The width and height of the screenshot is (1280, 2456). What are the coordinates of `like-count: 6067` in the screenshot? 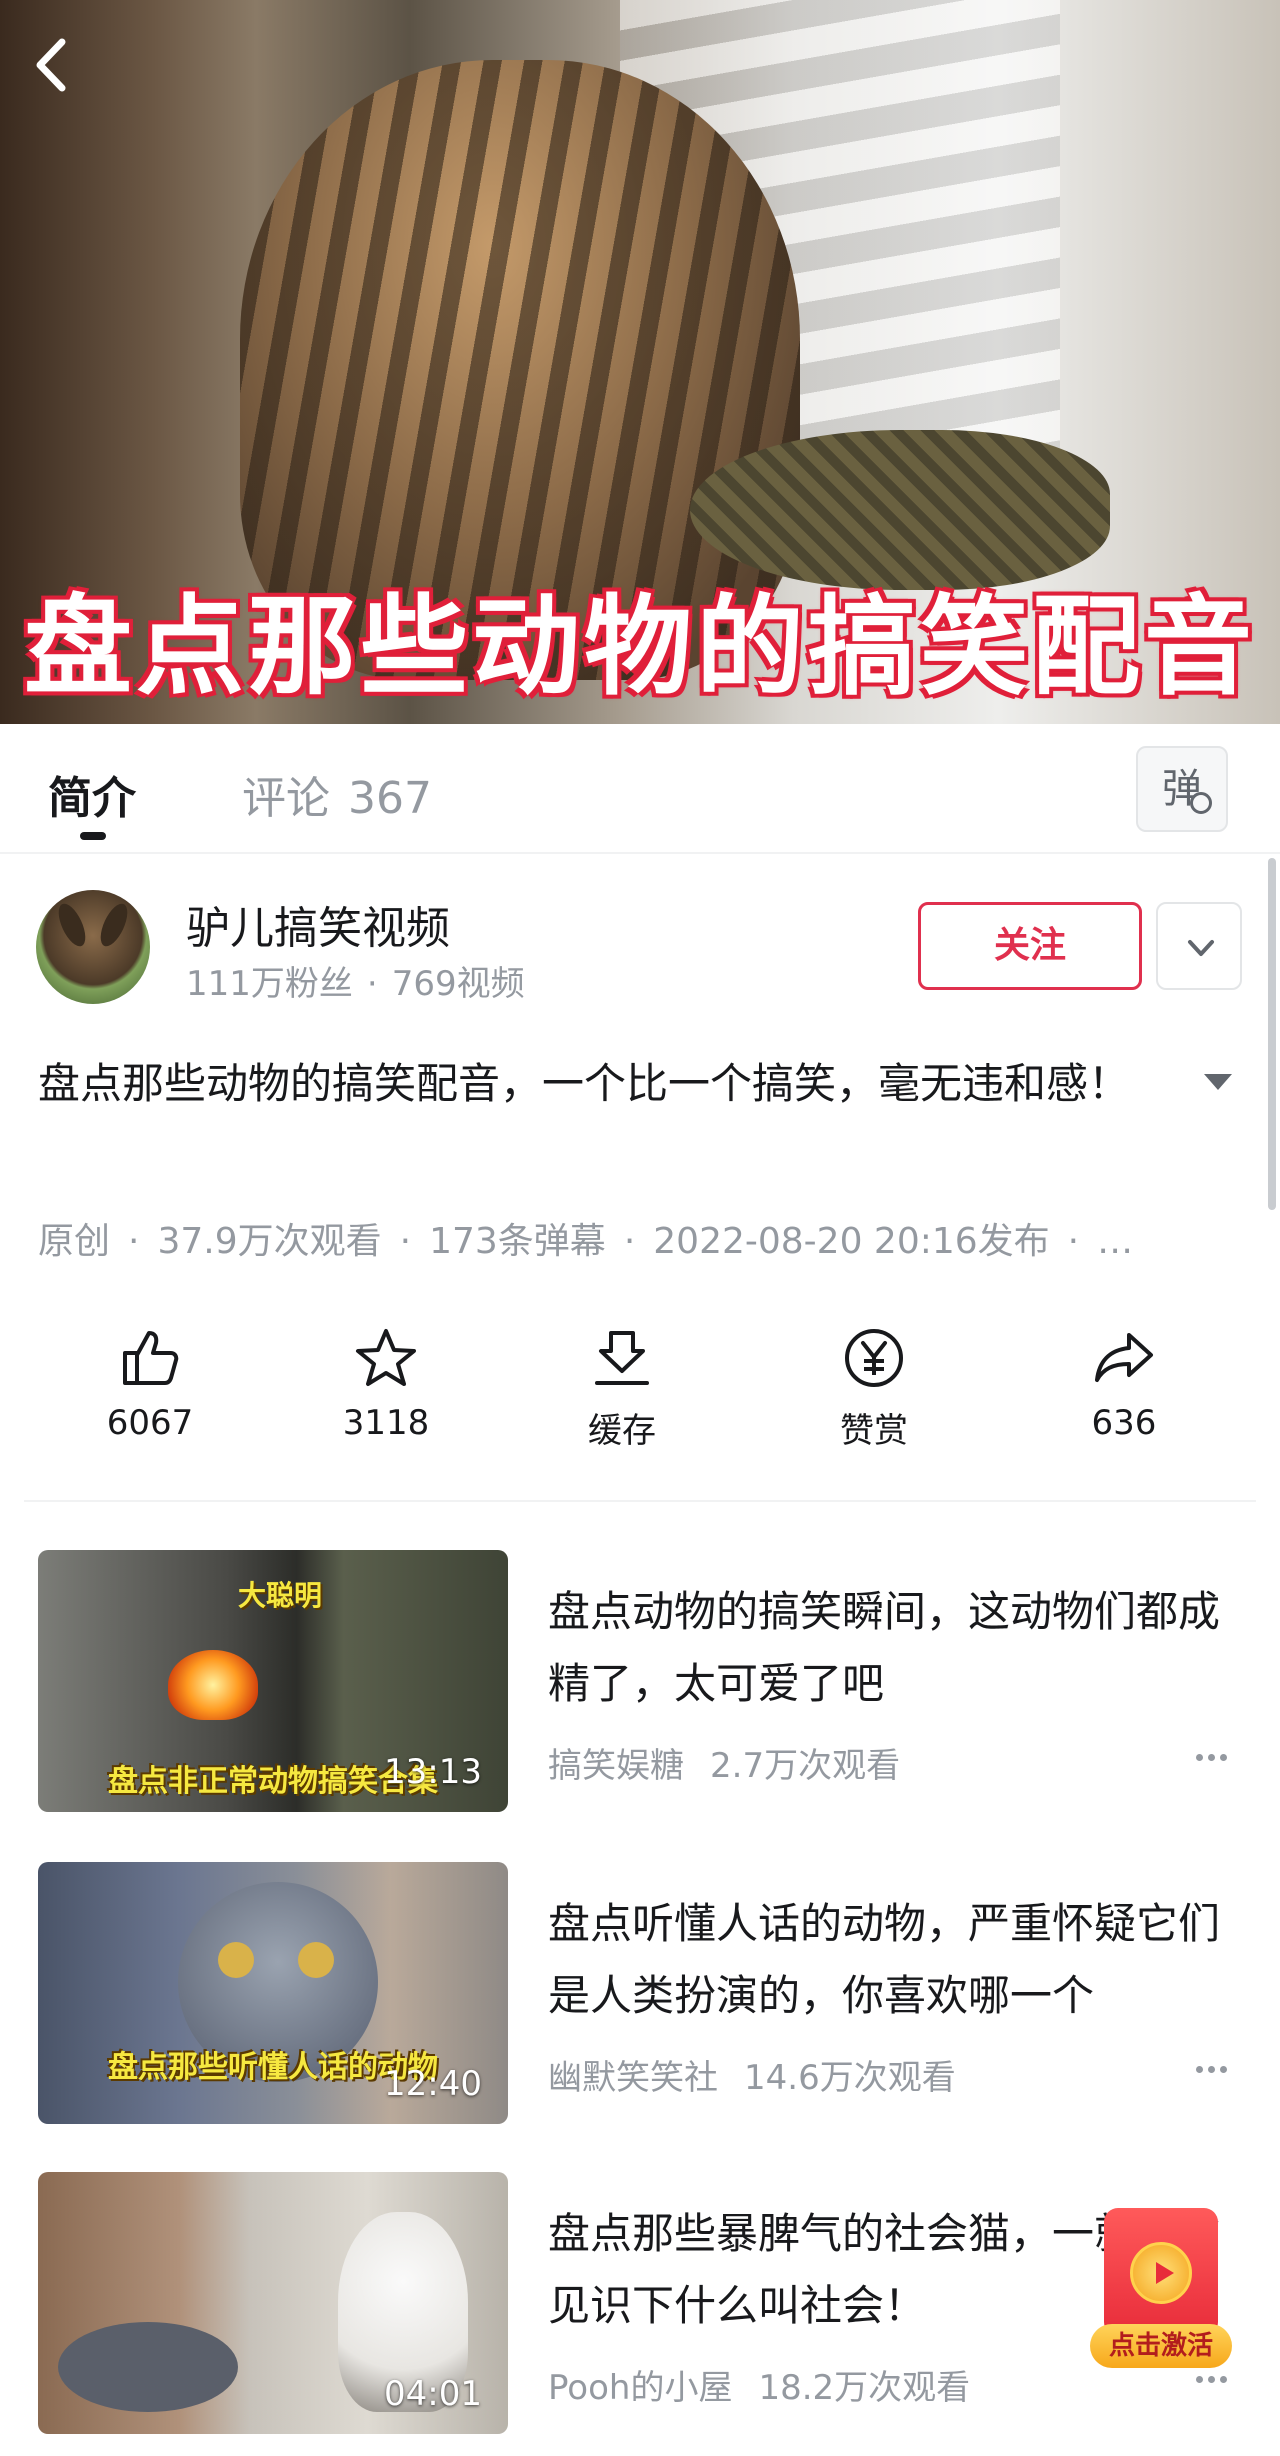 It's located at (150, 1423).